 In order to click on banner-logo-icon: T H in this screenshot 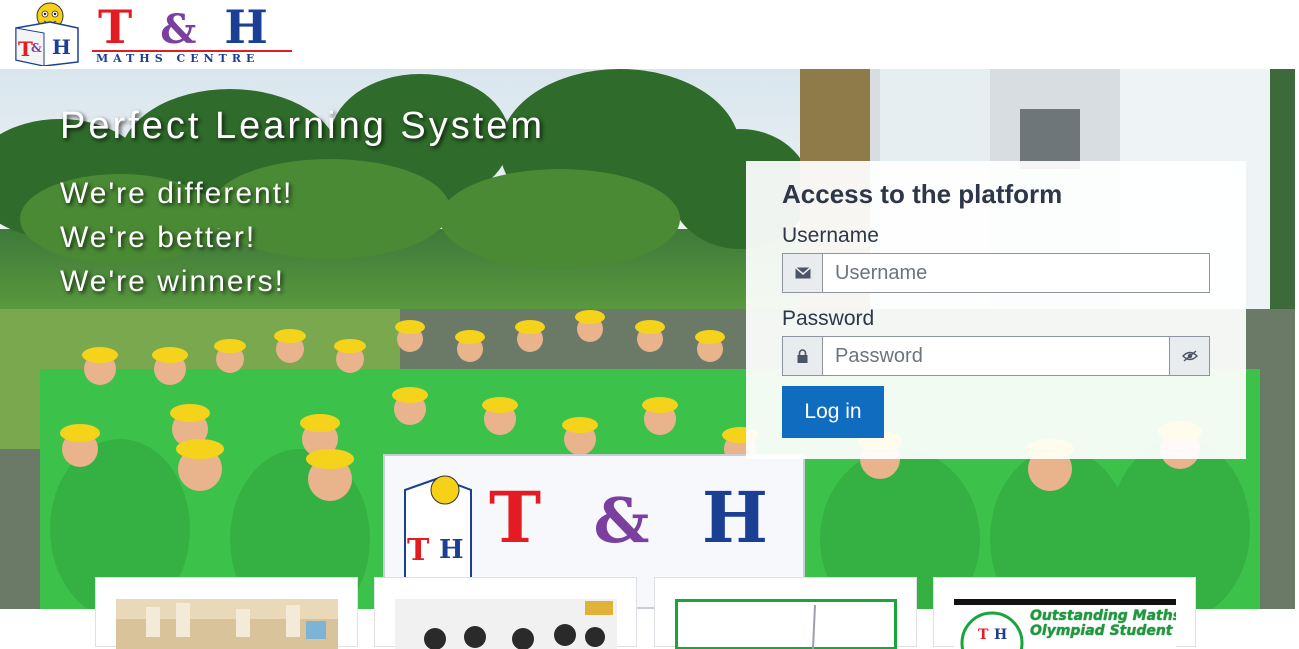, I will do `click(438, 532)`.